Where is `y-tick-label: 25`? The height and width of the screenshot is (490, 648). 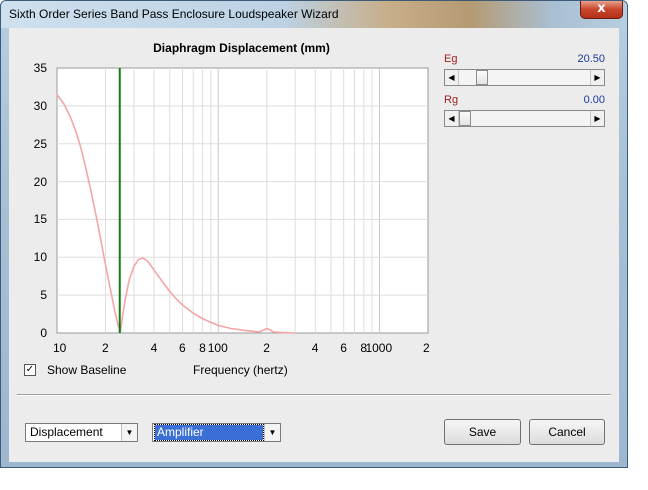 y-tick-label: 25 is located at coordinates (40, 143).